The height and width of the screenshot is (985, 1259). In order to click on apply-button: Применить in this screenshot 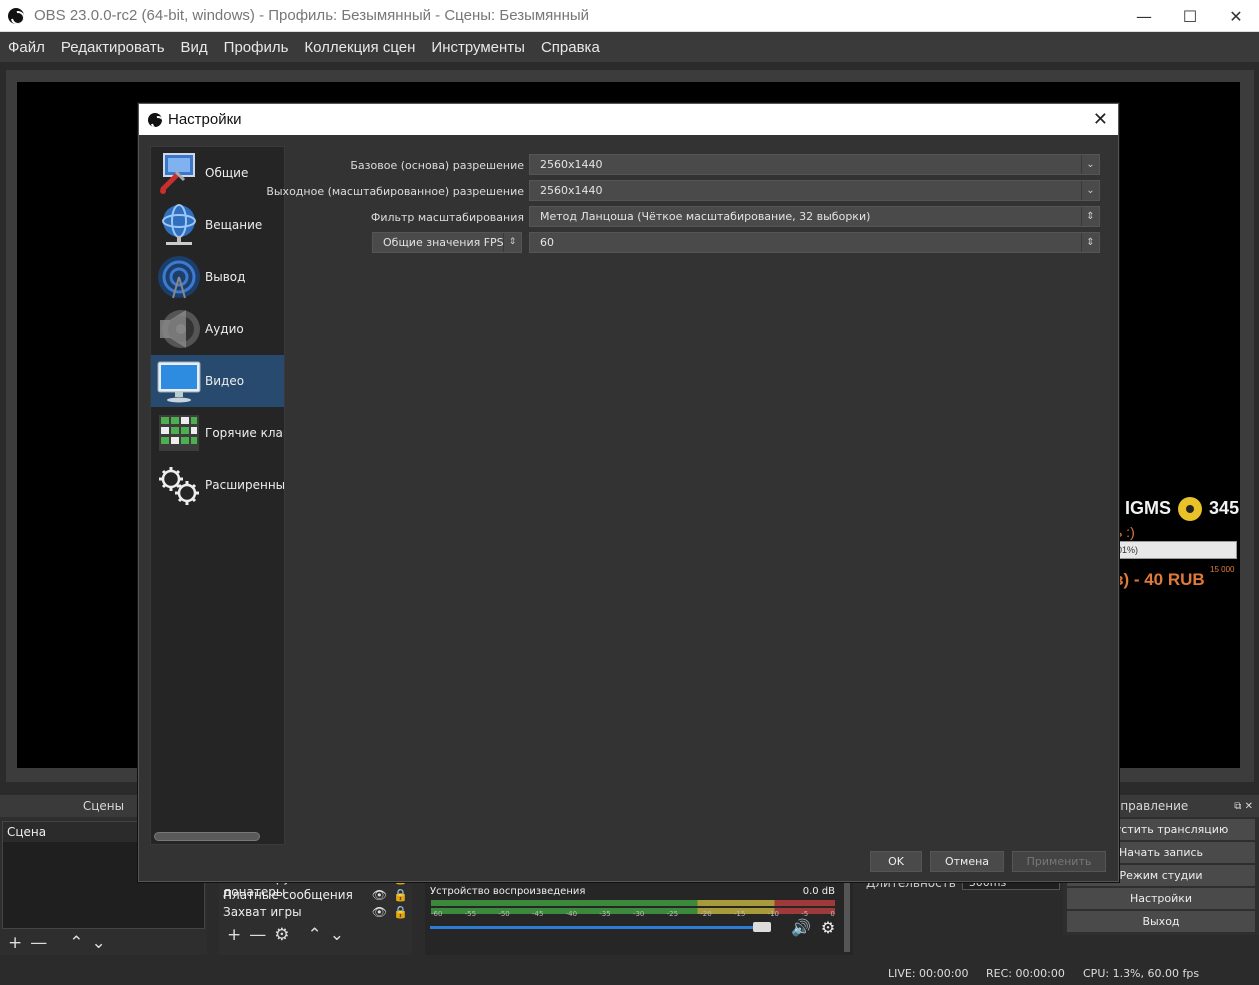, I will do `click(1059, 861)`.